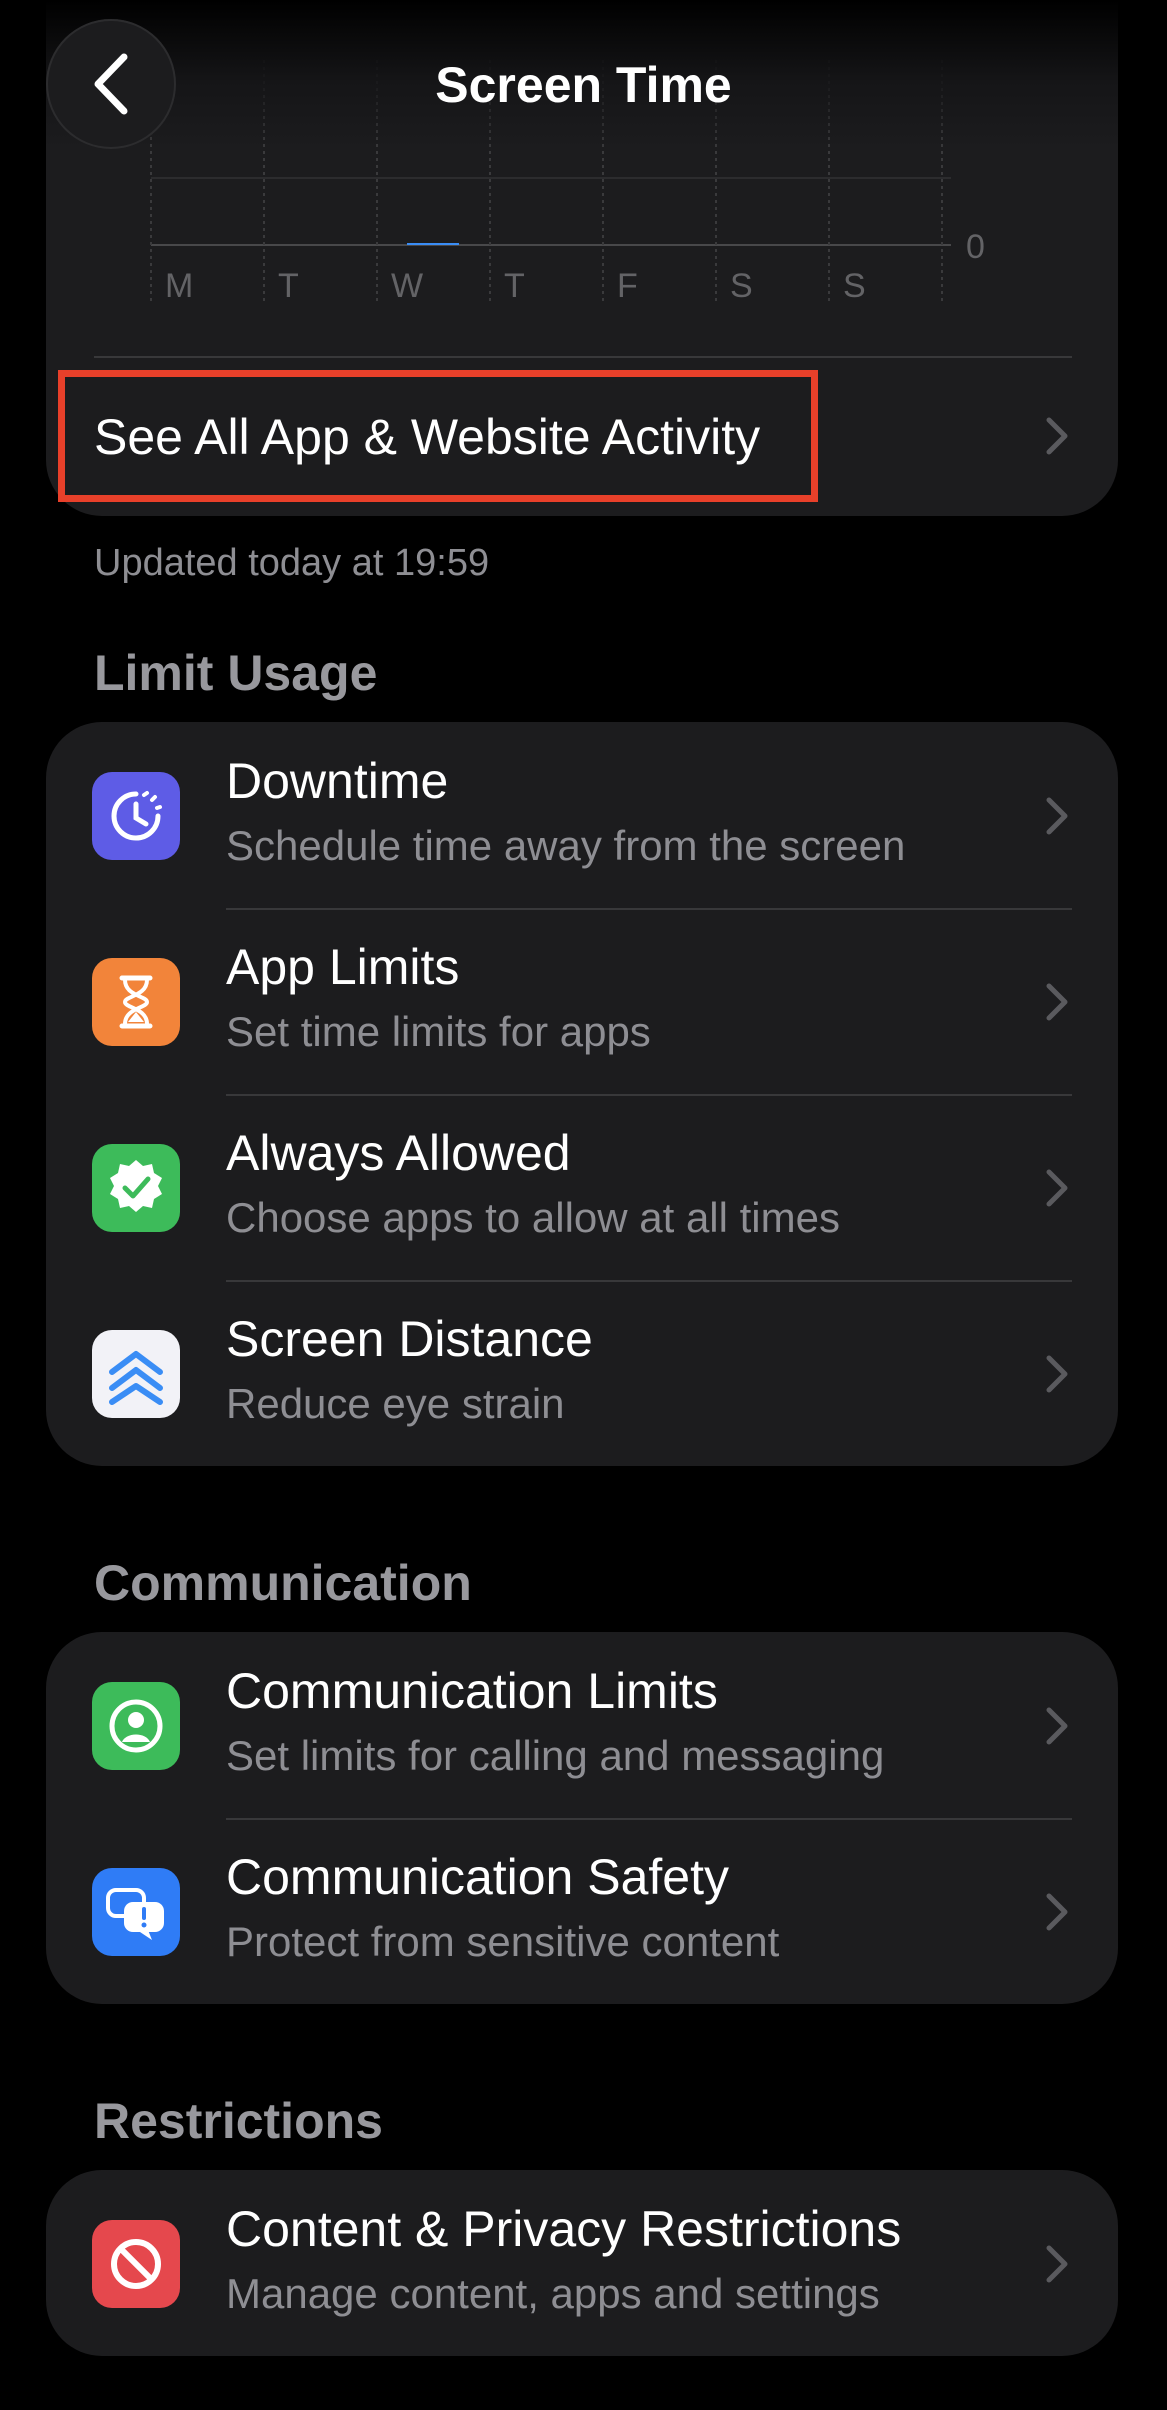 This screenshot has height=2410, width=1167. I want to click on section-title-restrictions: Restrictions, so click(238, 2121).